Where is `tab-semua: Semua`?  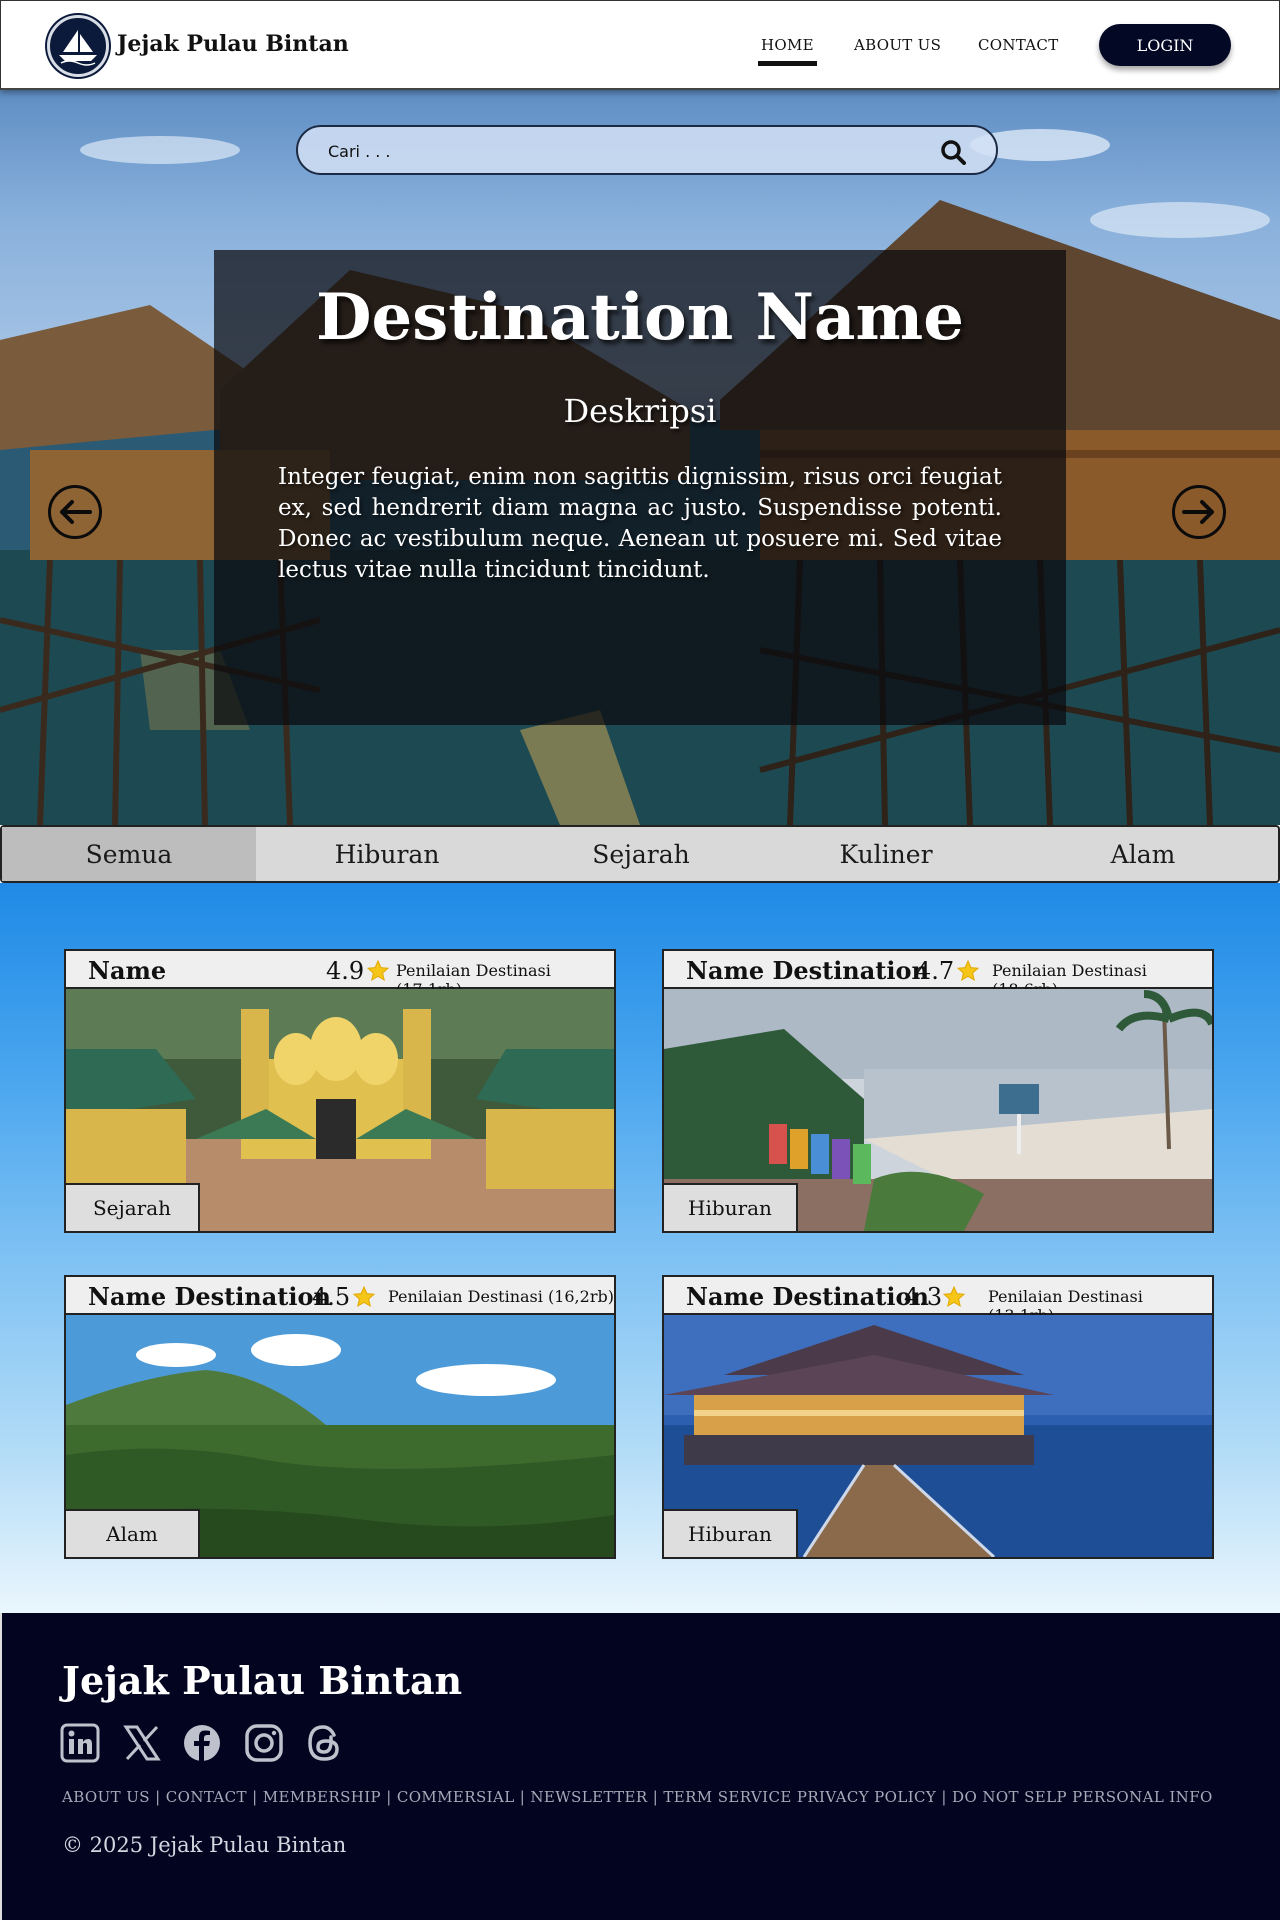
tab-semua: Semua is located at coordinates (129, 854).